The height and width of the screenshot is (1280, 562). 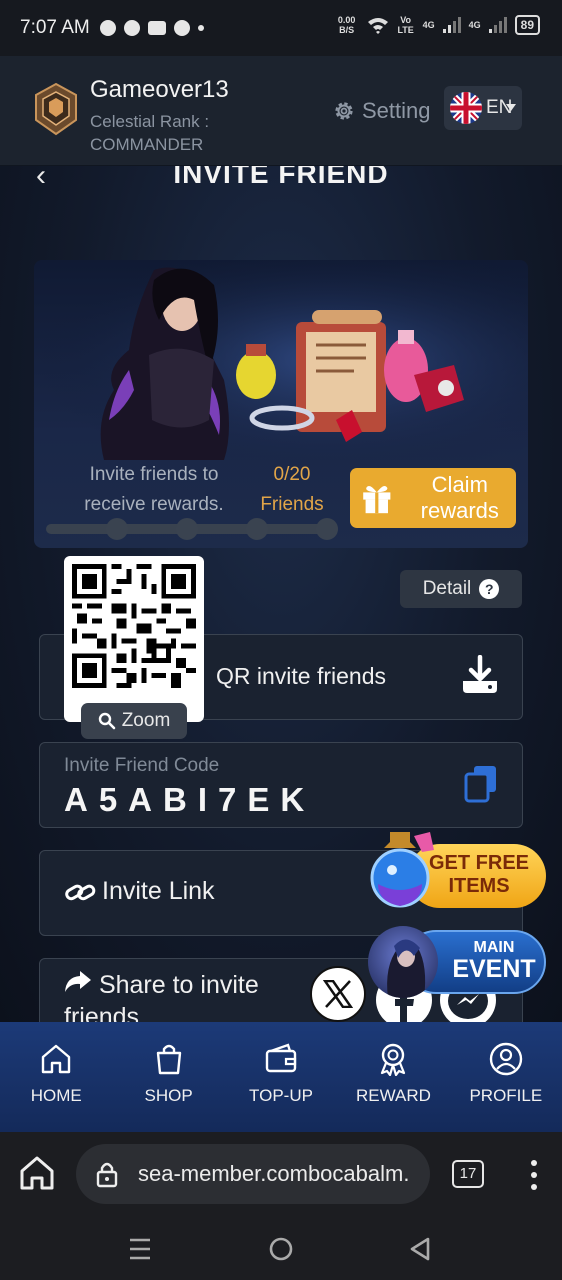 I want to click on notification-icons, so click(x=151, y=28).